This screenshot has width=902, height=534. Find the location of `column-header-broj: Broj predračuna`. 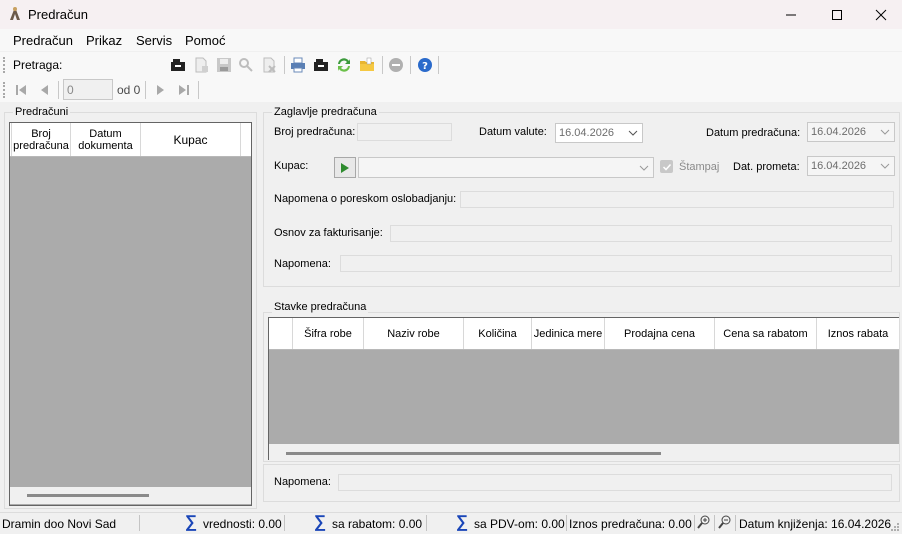

column-header-broj: Broj predračuna is located at coordinates (41, 139).